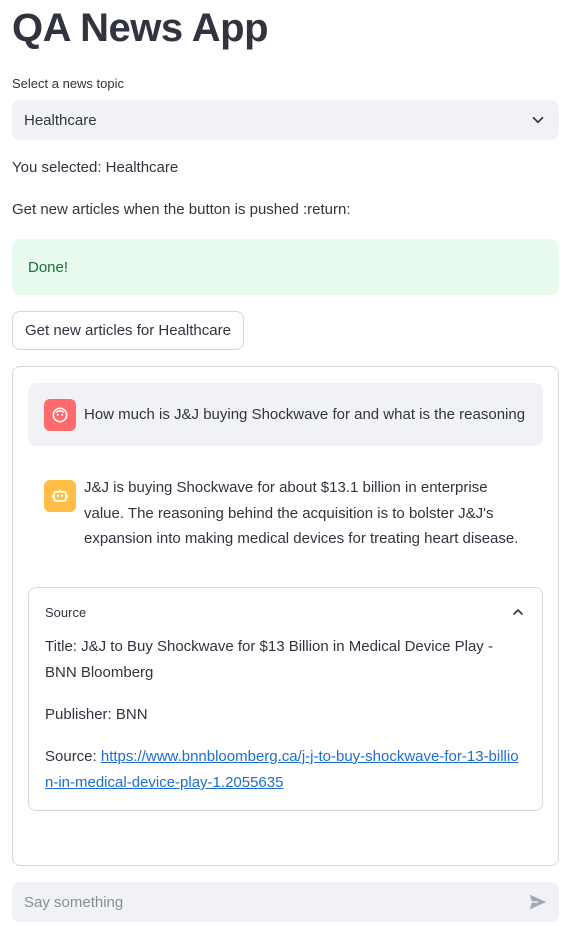  Describe the element at coordinates (128, 330) in the screenshot. I see `get-articles-button: Get new articles for Healthcare` at that location.